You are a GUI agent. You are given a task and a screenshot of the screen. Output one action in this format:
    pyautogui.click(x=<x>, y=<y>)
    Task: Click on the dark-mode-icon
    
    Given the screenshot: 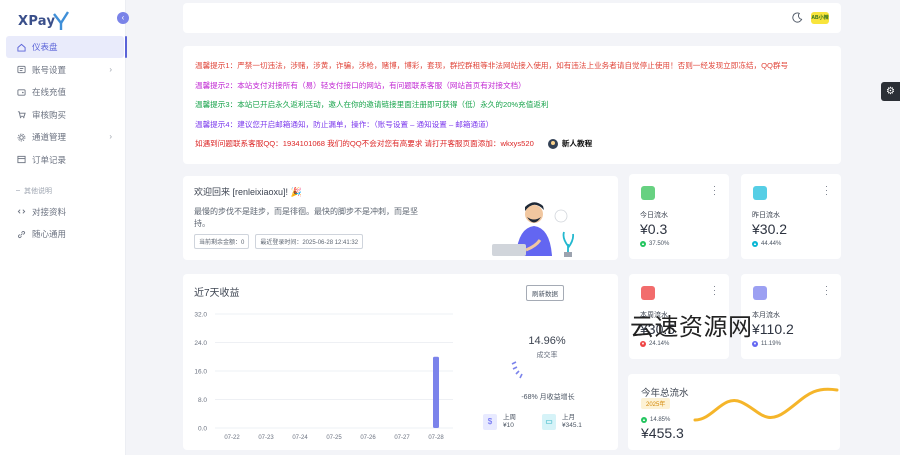 What is the action you would take?
    pyautogui.click(x=797, y=17)
    